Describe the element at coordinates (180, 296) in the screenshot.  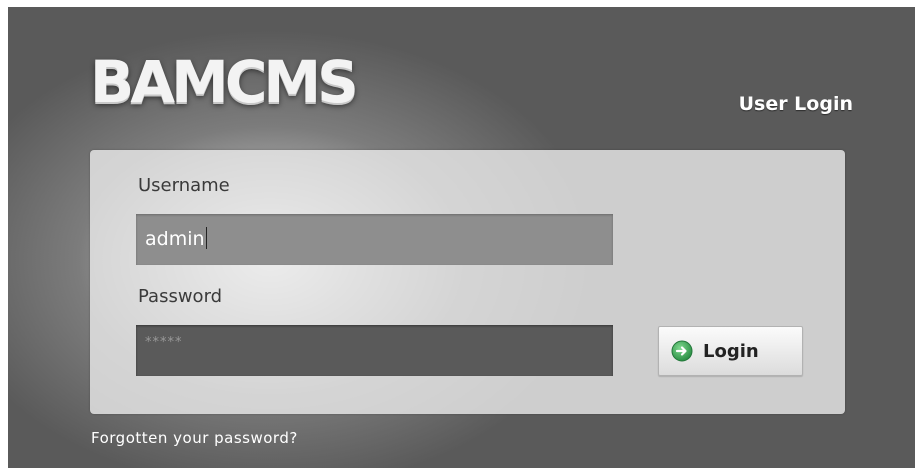
I see `password-label: Password` at that location.